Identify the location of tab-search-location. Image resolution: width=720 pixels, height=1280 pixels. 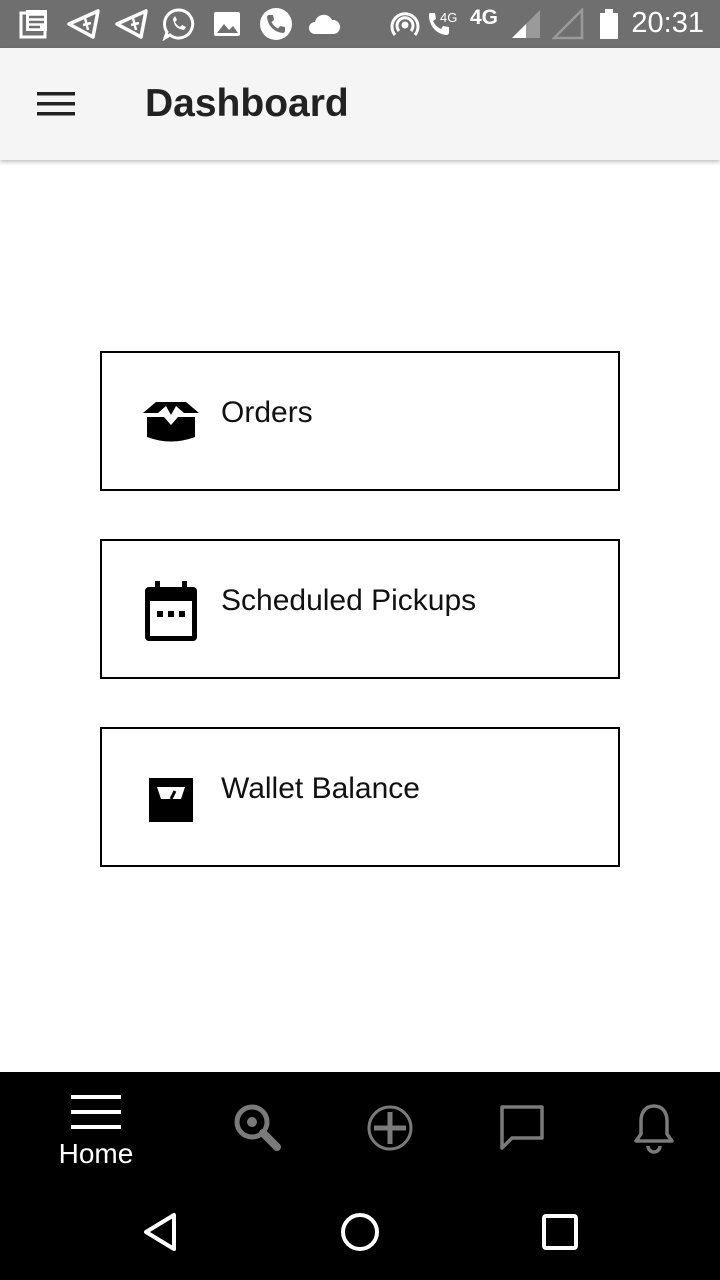
(258, 1124).